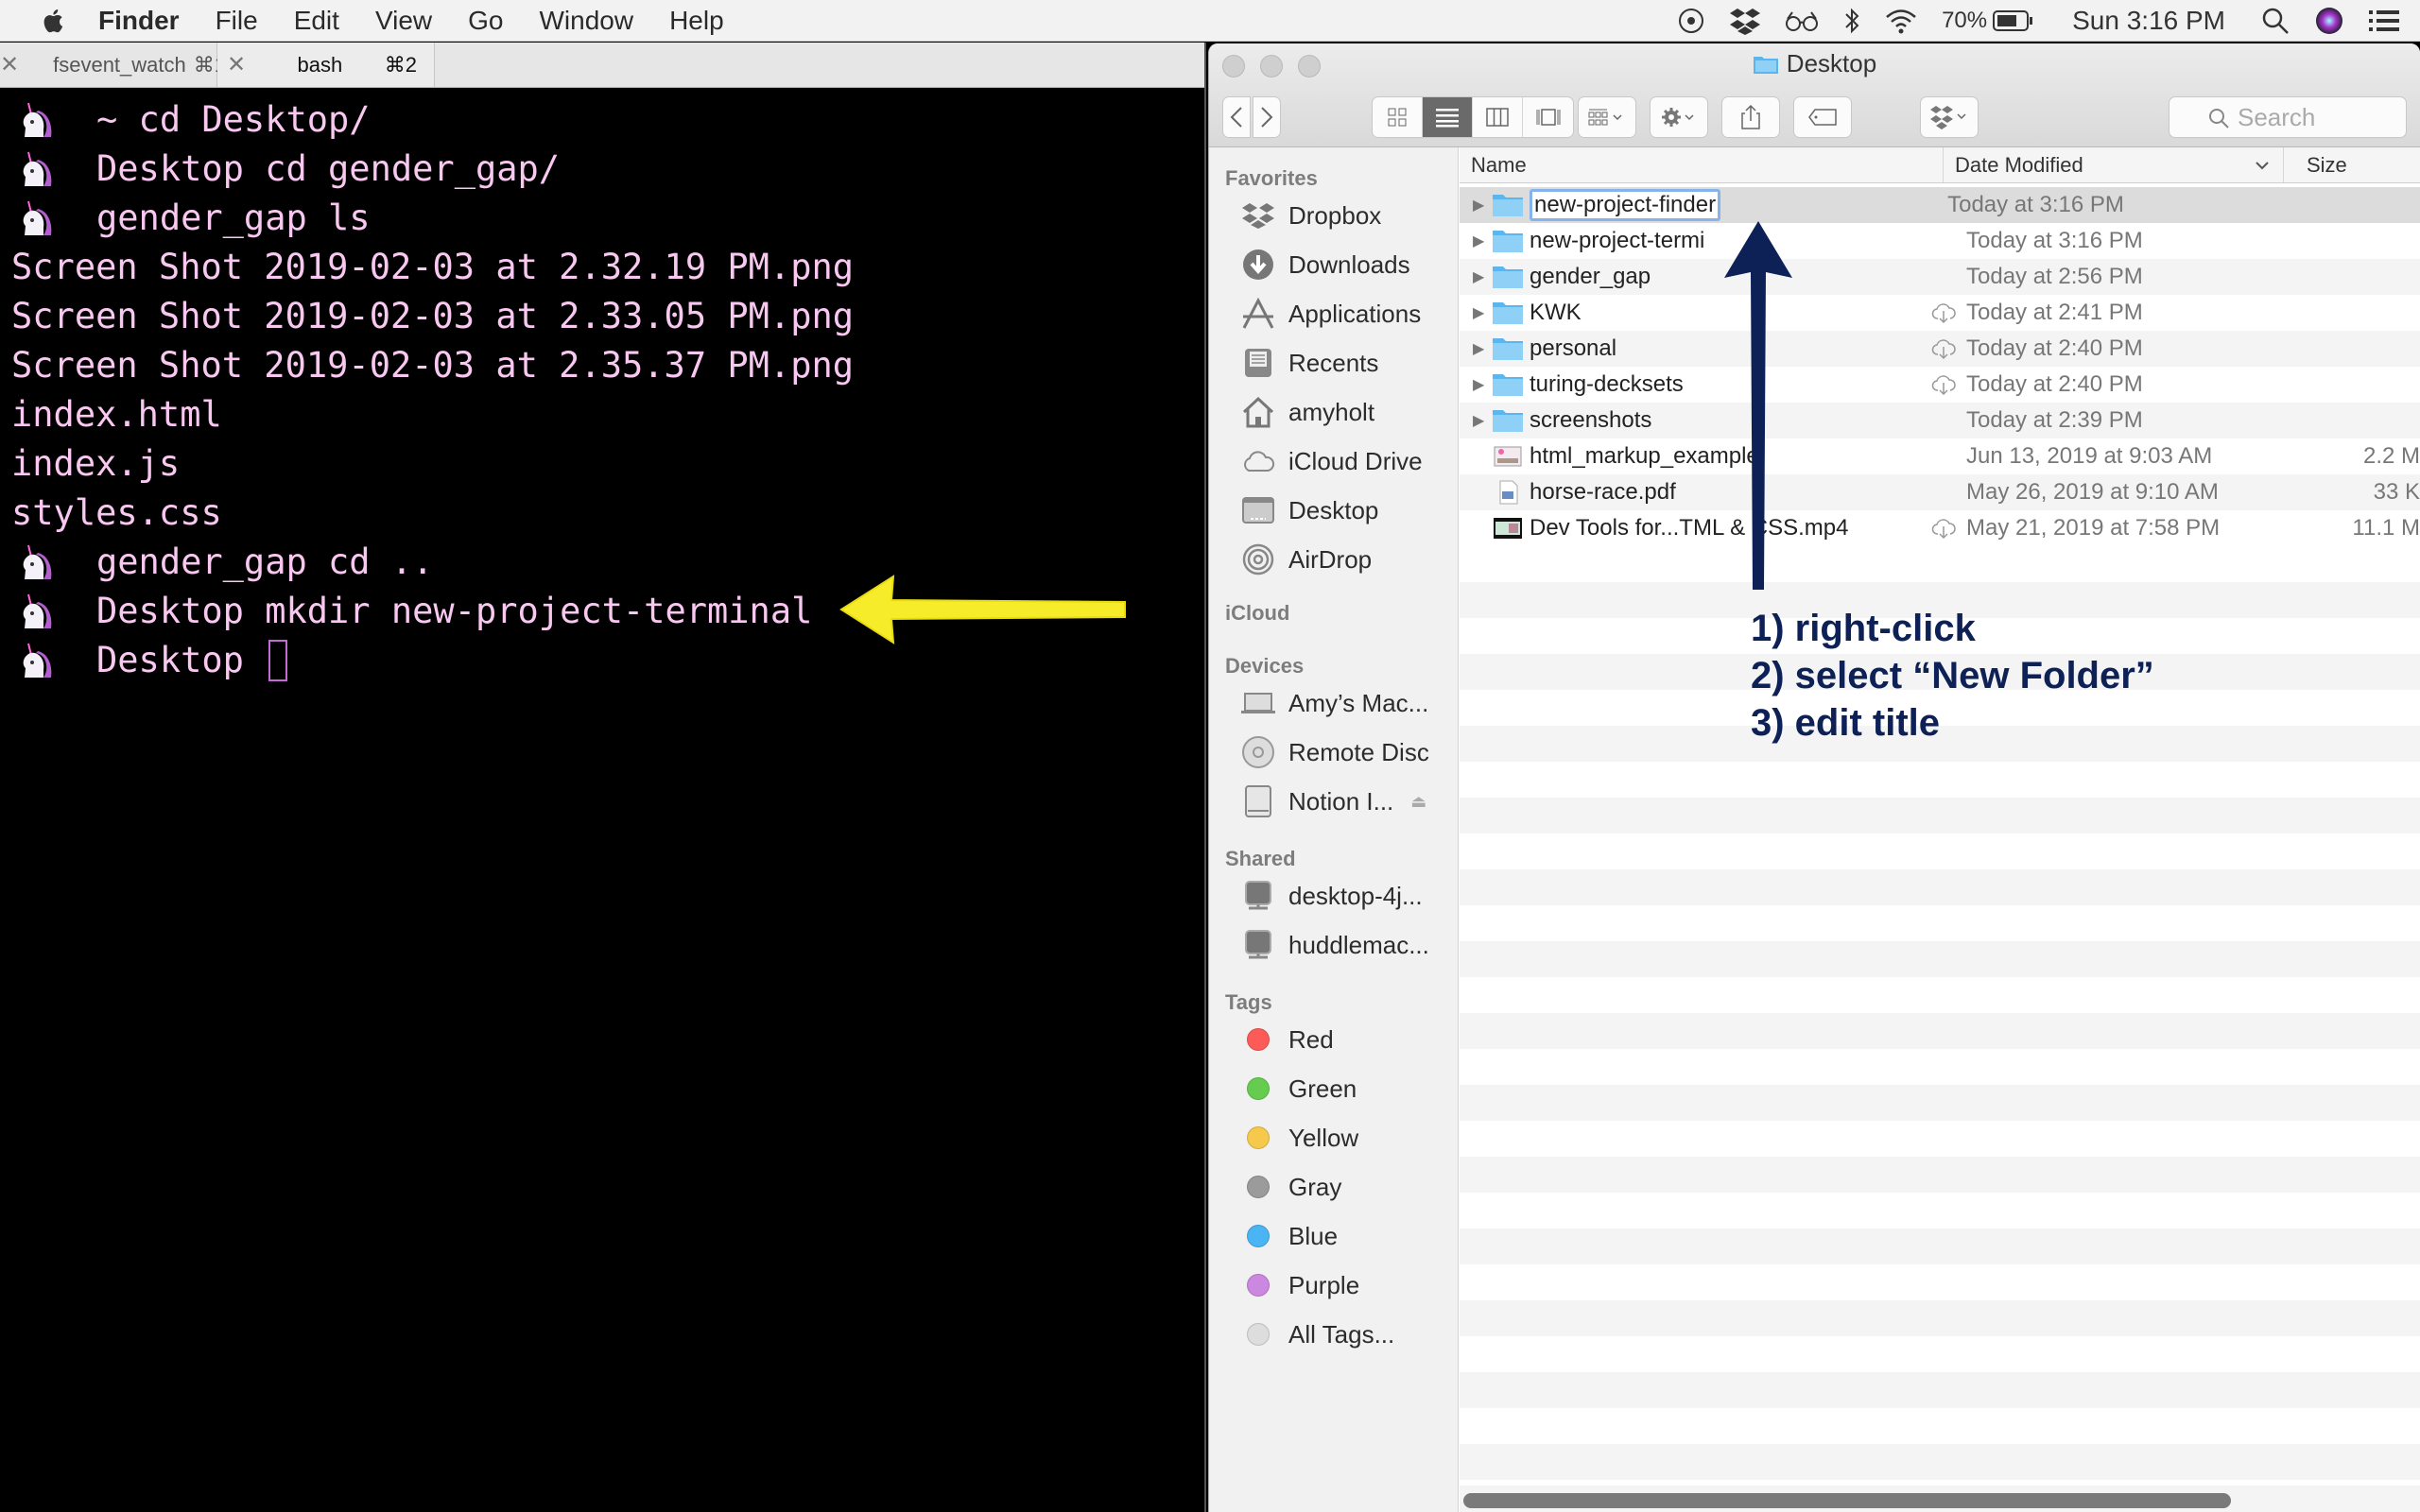 This screenshot has width=2420, height=1512. I want to click on menu-window: Window, so click(586, 21).